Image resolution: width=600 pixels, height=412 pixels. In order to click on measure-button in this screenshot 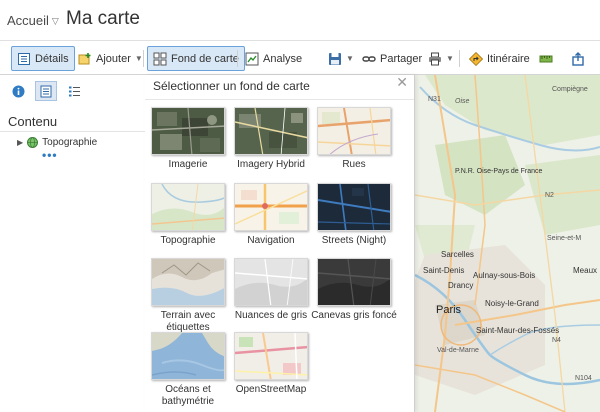, I will do `click(546, 58)`.